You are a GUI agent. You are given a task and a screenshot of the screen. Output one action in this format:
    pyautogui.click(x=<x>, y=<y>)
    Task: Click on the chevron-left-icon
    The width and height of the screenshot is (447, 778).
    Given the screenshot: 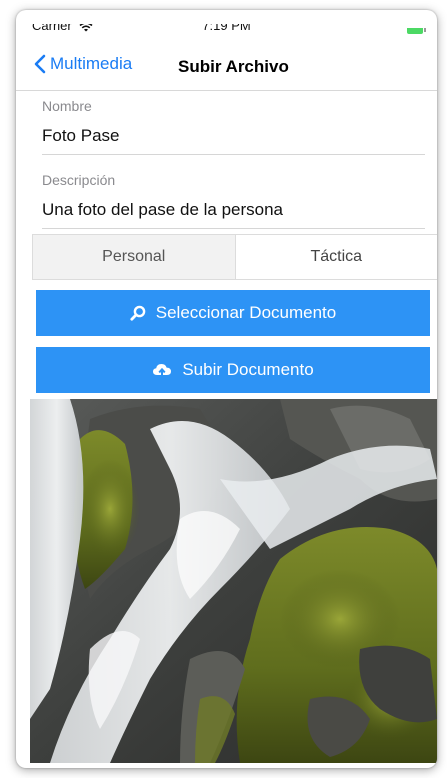 What is the action you would take?
    pyautogui.click(x=40, y=64)
    